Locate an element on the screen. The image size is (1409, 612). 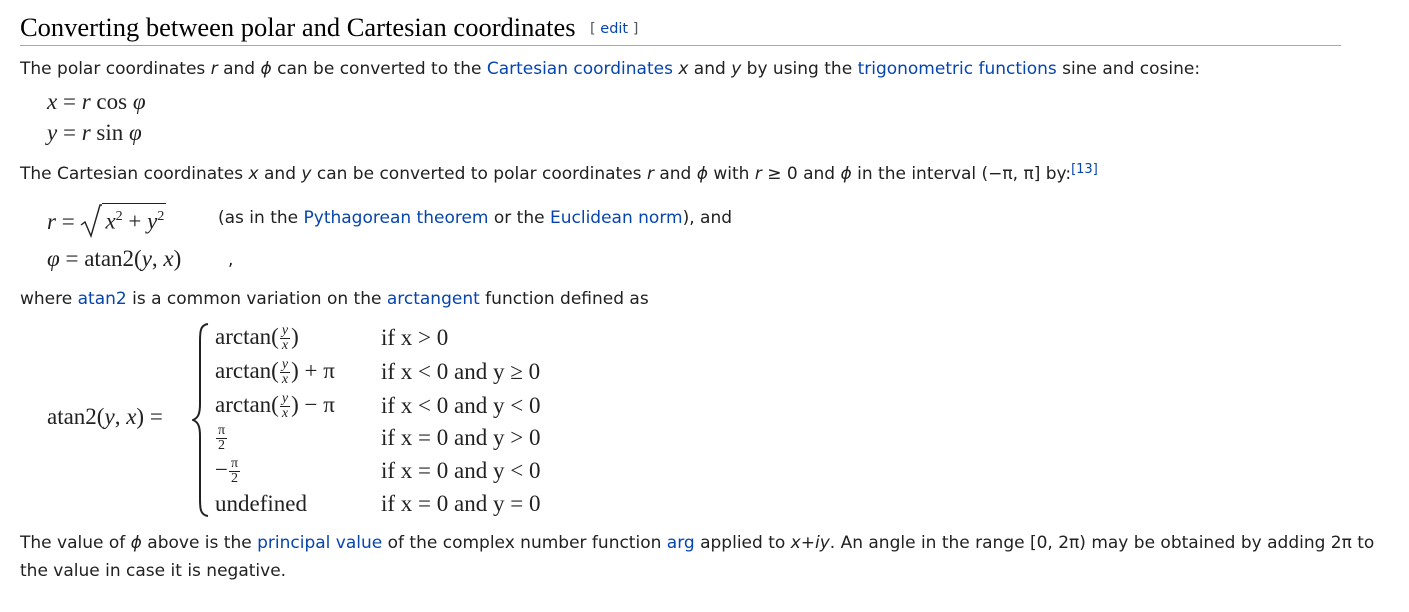
math-prefix: − is located at coordinates (221, 469).